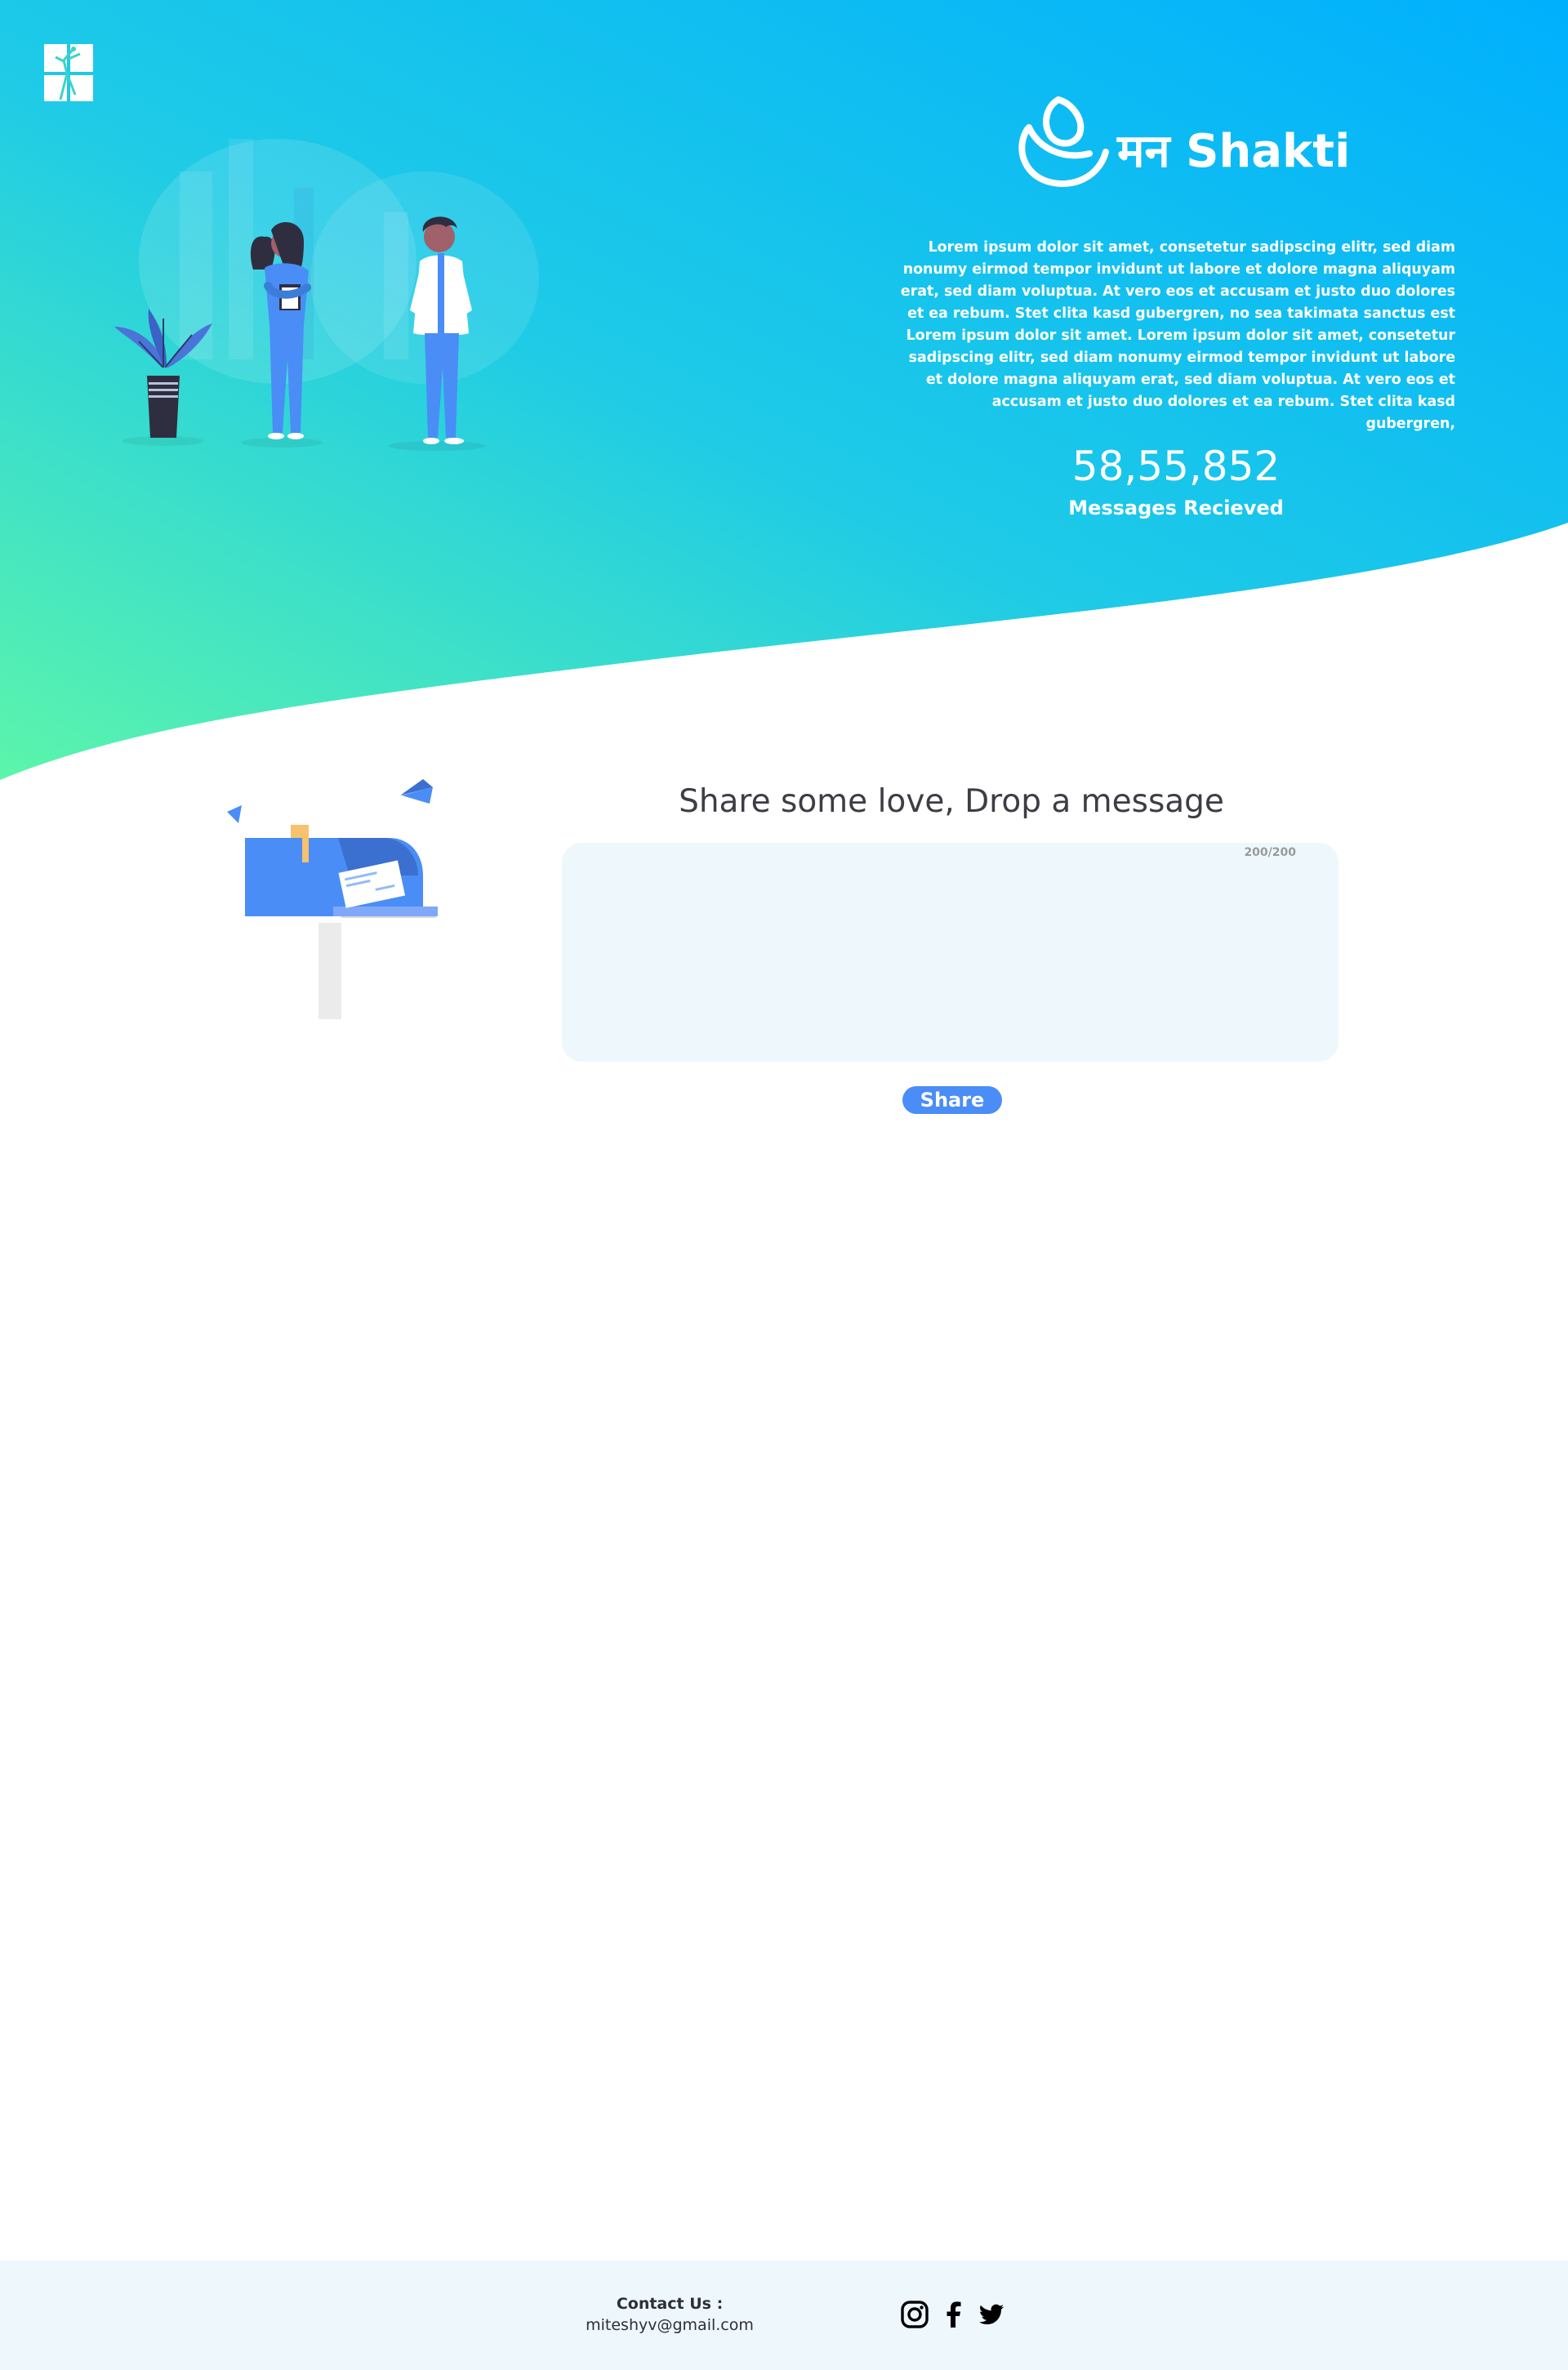 The width and height of the screenshot is (1568, 2370). Describe the element at coordinates (914, 2314) in the screenshot. I see `instagram-icon` at that location.